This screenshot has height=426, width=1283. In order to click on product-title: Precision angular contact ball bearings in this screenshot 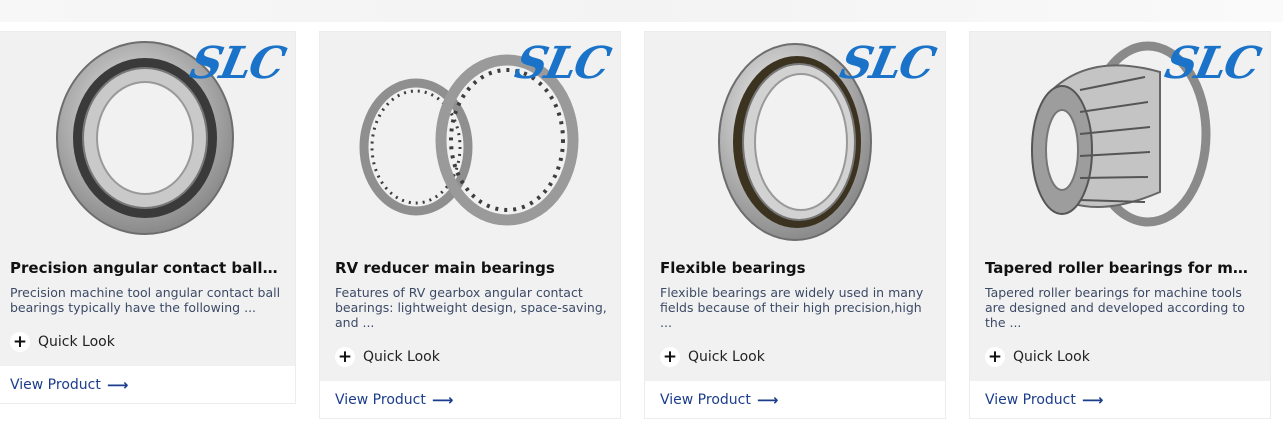, I will do `click(145, 268)`.